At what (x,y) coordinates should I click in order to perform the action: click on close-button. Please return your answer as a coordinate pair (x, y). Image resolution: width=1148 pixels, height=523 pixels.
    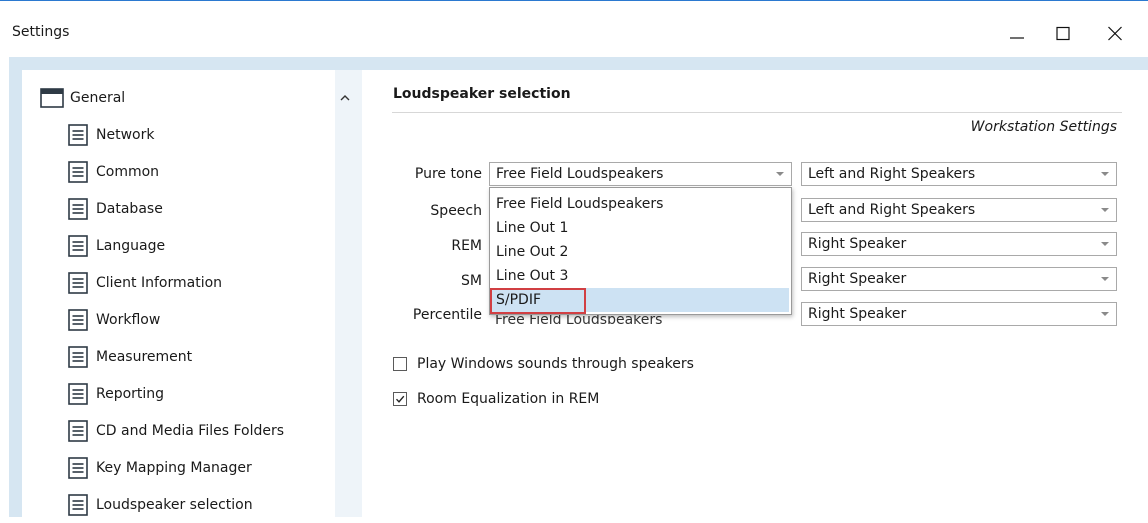
    Looking at the image, I should click on (1115, 34).